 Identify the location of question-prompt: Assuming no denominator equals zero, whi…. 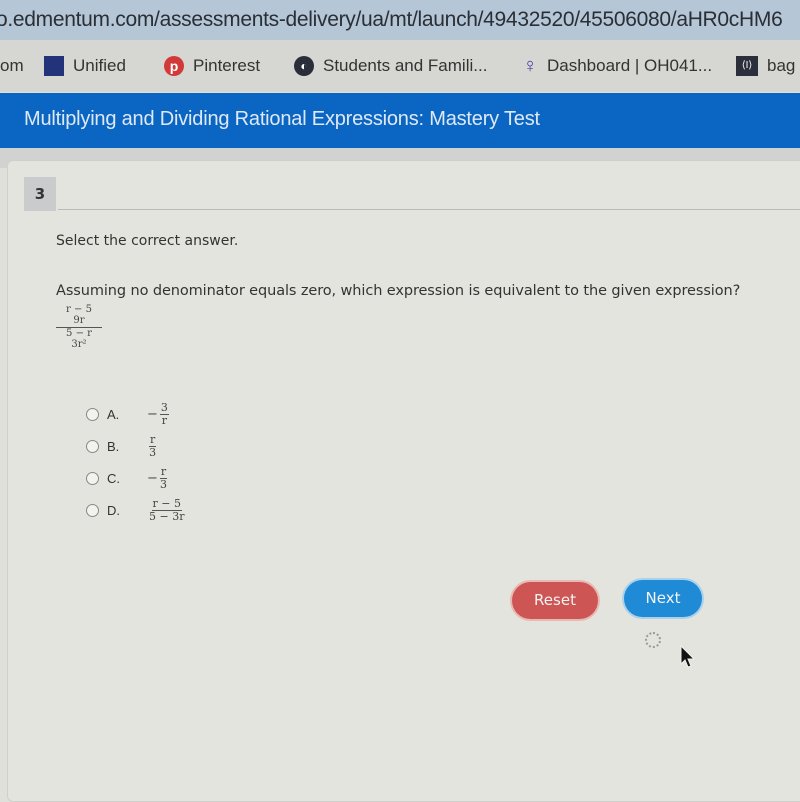
(398, 291).